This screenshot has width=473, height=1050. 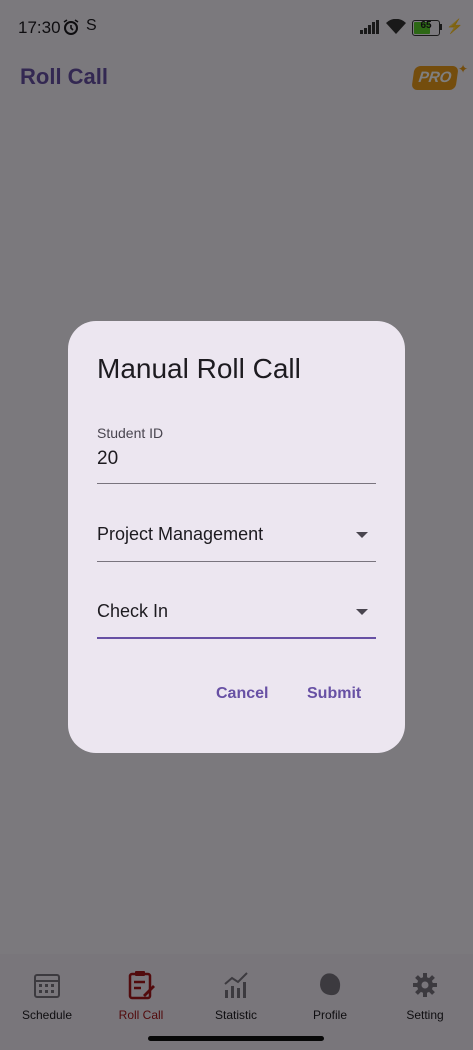 I want to click on cancel-button: Cancel, so click(x=242, y=694).